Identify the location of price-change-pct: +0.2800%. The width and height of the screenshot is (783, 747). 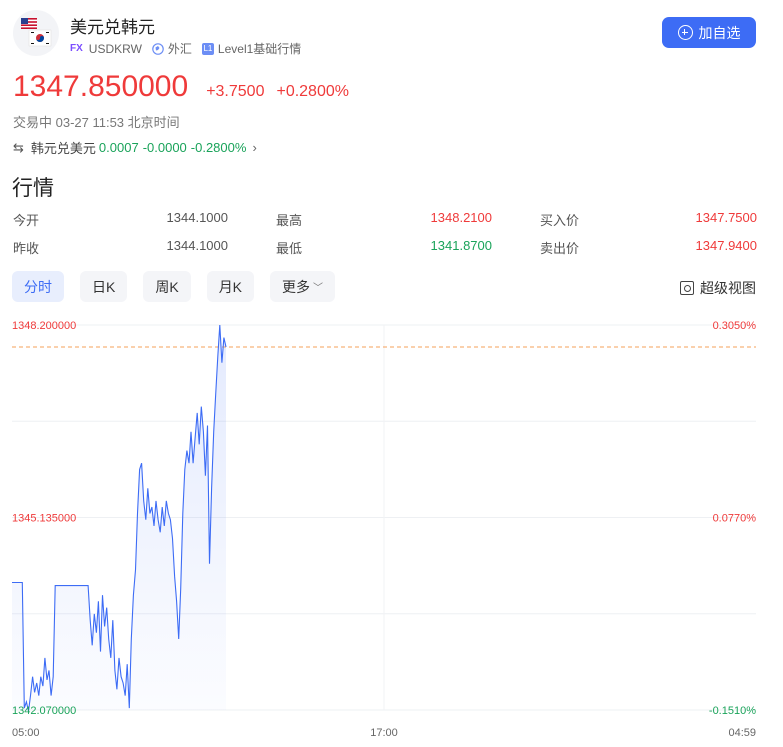
(312, 91).